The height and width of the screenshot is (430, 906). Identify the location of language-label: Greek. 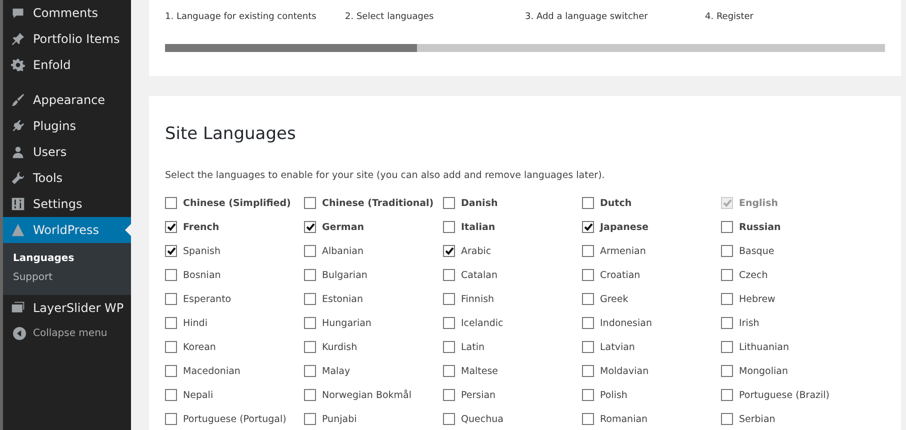
(614, 299).